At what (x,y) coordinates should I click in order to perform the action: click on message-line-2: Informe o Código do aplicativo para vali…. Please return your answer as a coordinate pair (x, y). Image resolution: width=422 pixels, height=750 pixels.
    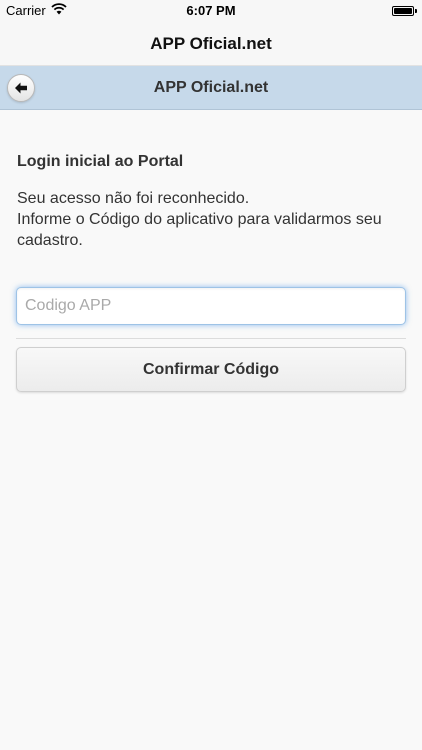
    Looking at the image, I should click on (199, 230).